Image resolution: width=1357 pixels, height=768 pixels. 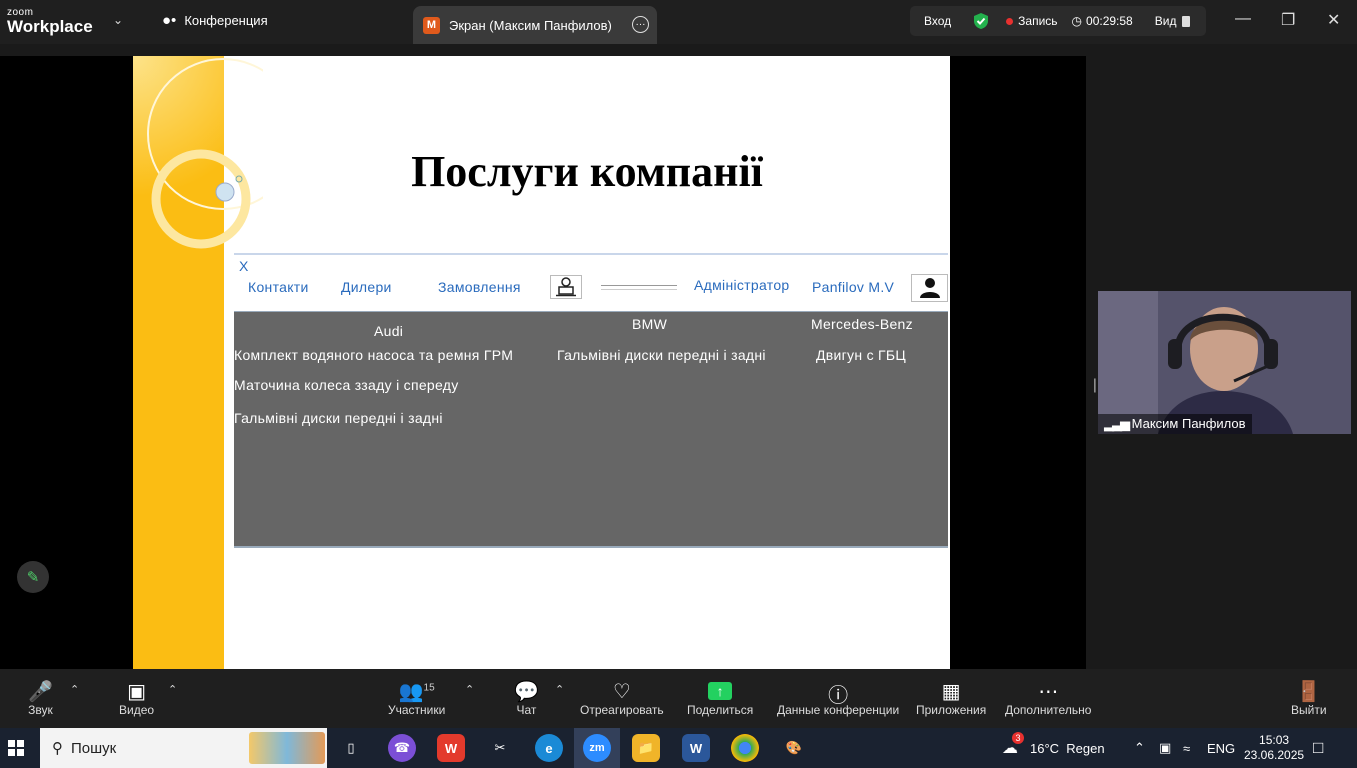 I want to click on brand-mercedes: Mercedes-Benz, so click(x=862, y=324).